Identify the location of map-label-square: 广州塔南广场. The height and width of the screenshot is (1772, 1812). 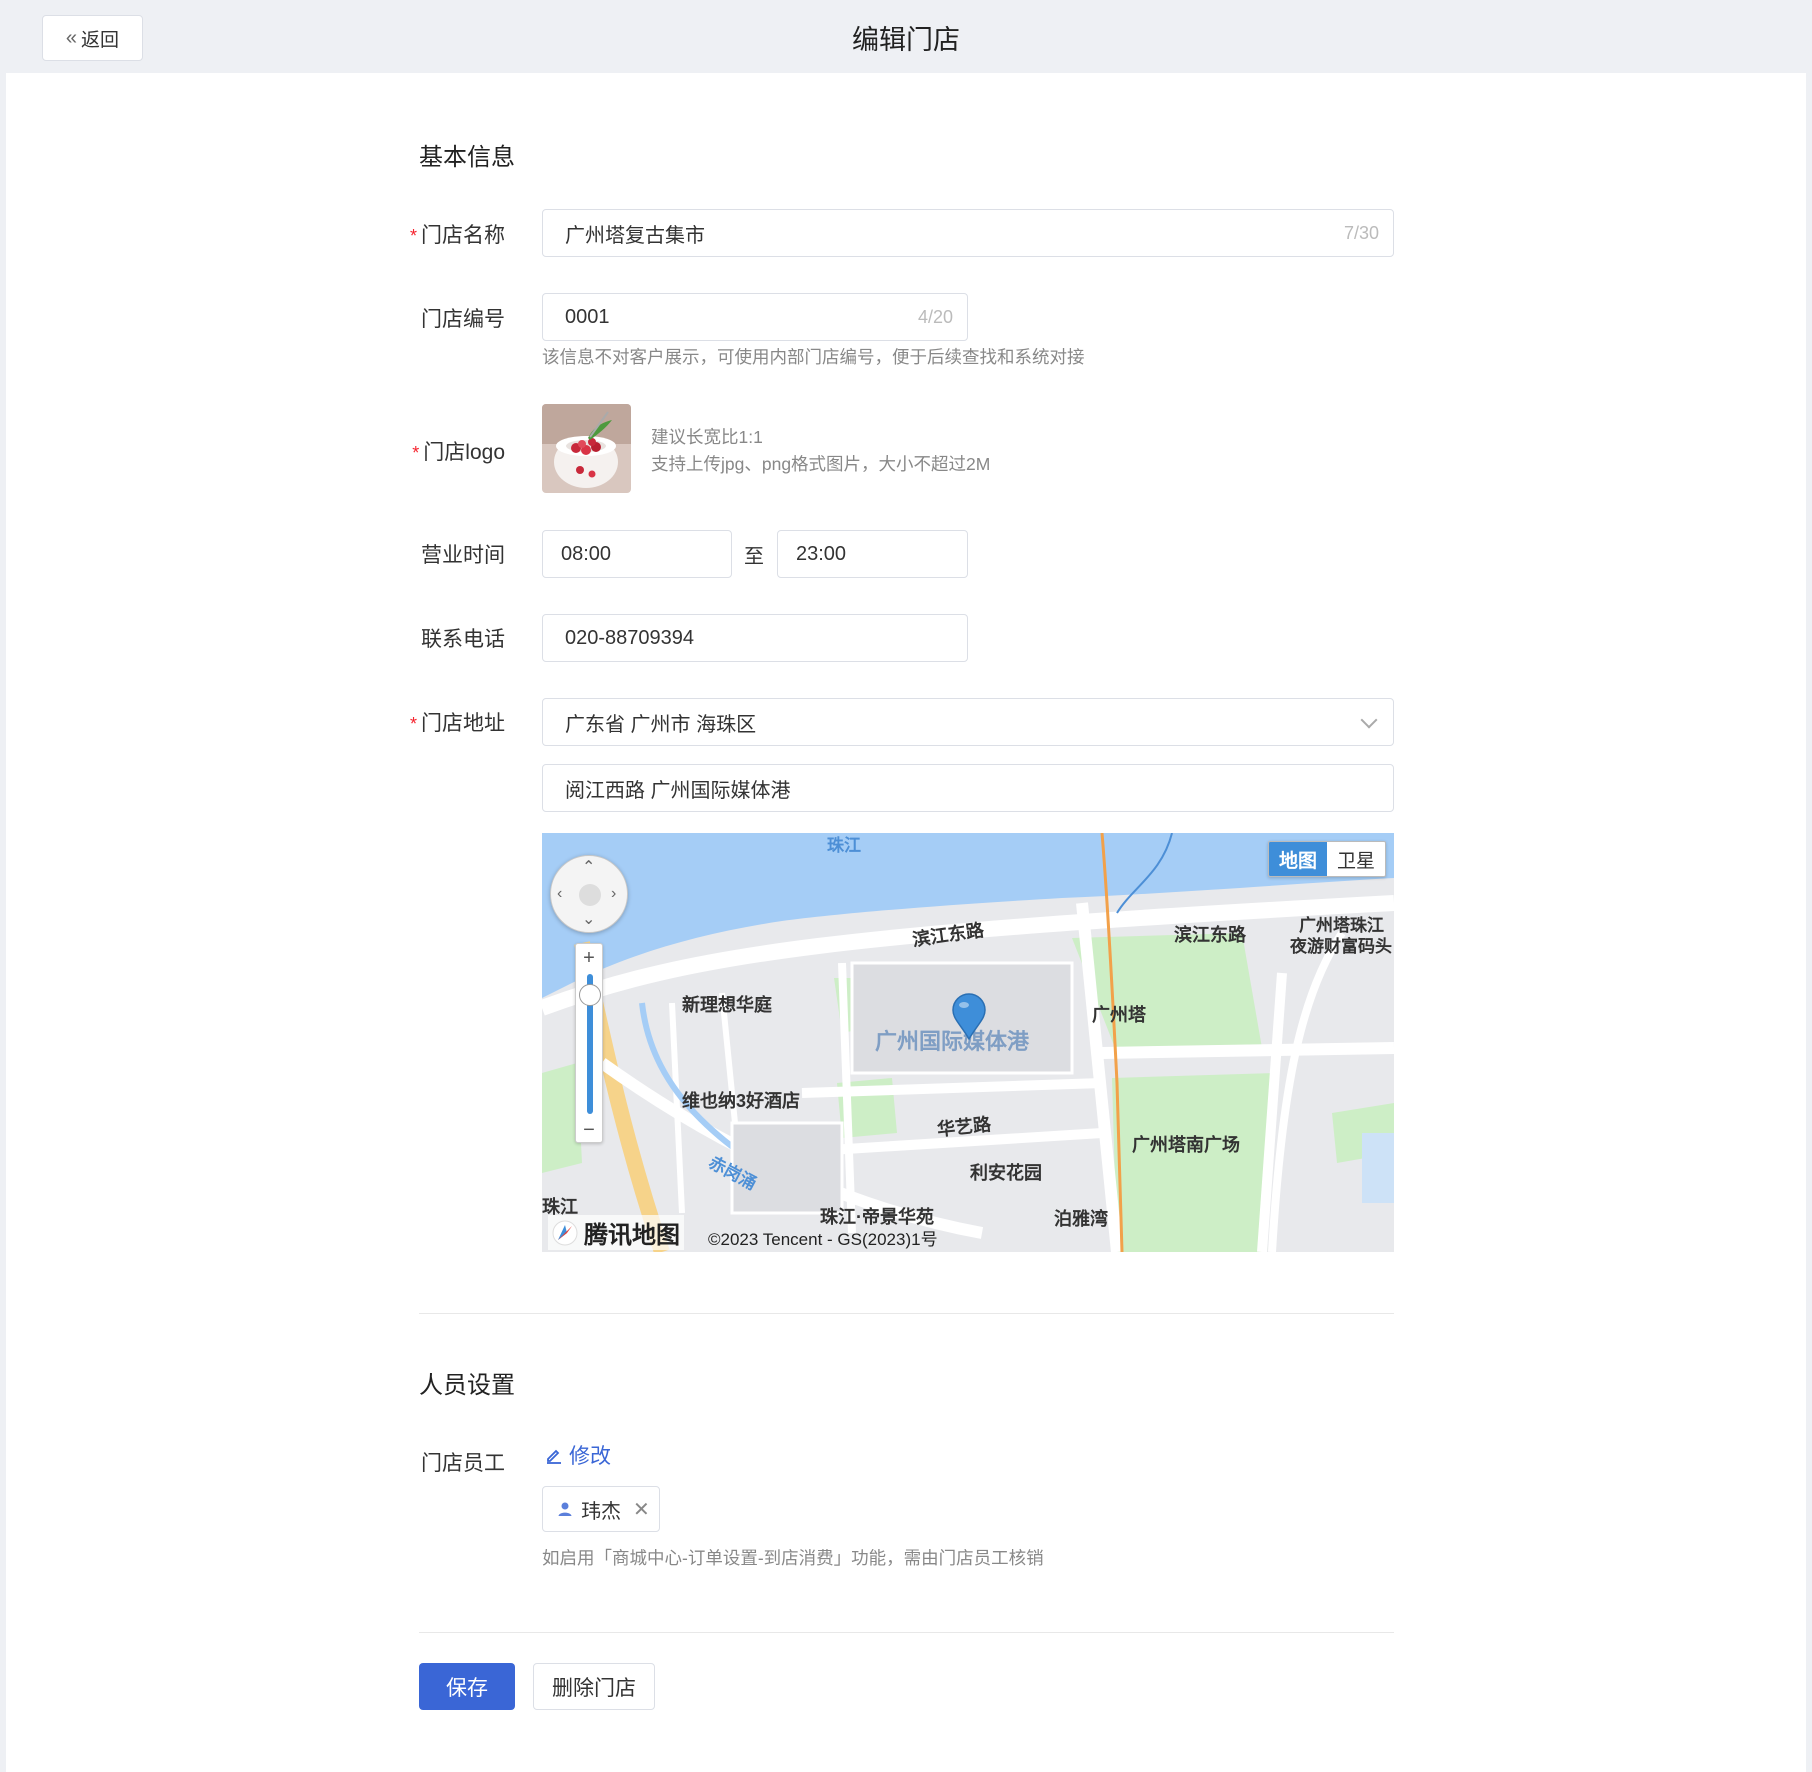
(1186, 1145).